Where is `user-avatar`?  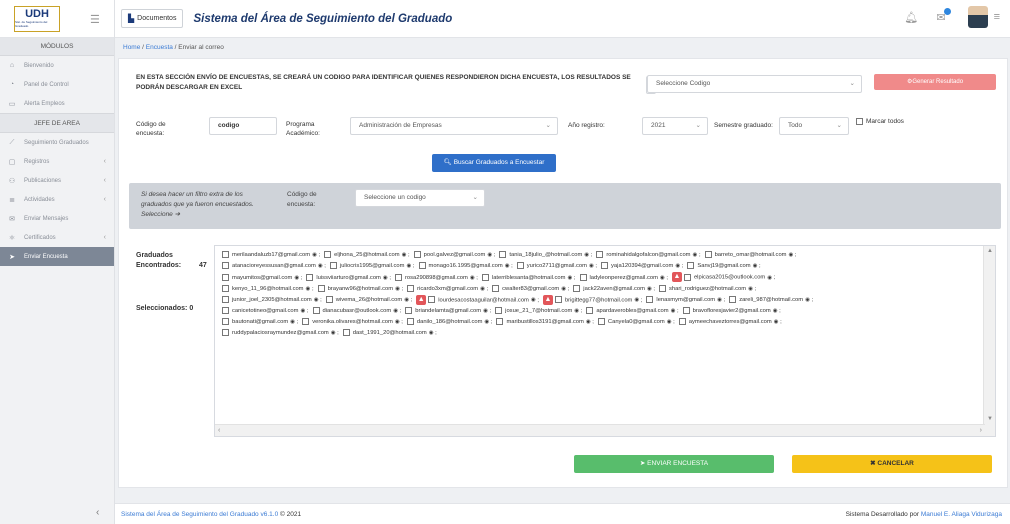 user-avatar is located at coordinates (977, 17).